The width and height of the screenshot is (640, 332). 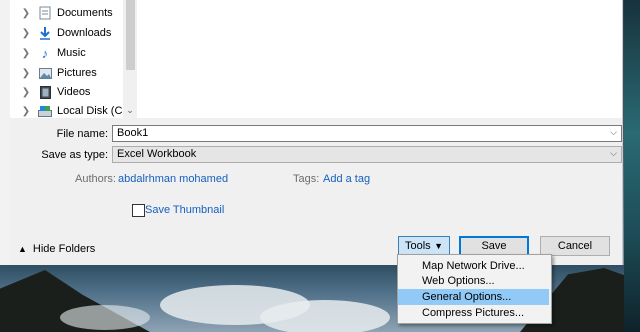 What do you see at coordinates (22, 249) in the screenshot?
I see `chevron-up-icon: ▲` at bounding box center [22, 249].